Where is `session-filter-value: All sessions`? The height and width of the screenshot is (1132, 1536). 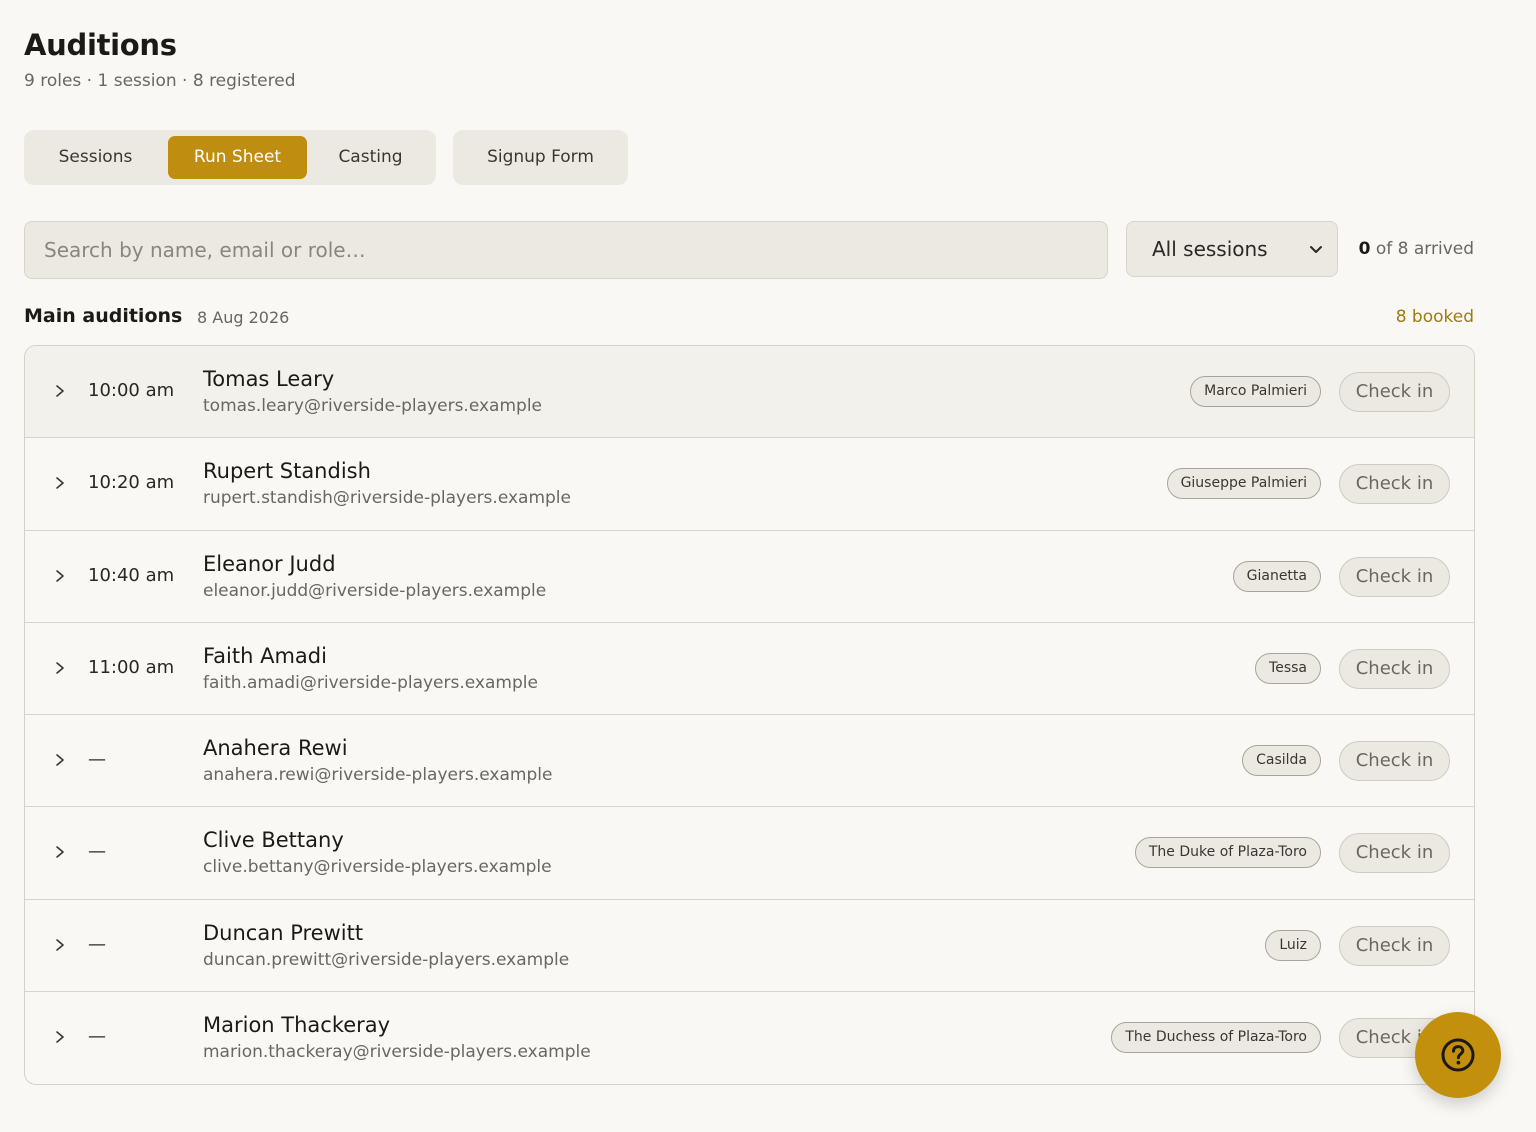
session-filter-value: All sessions is located at coordinates (1210, 249).